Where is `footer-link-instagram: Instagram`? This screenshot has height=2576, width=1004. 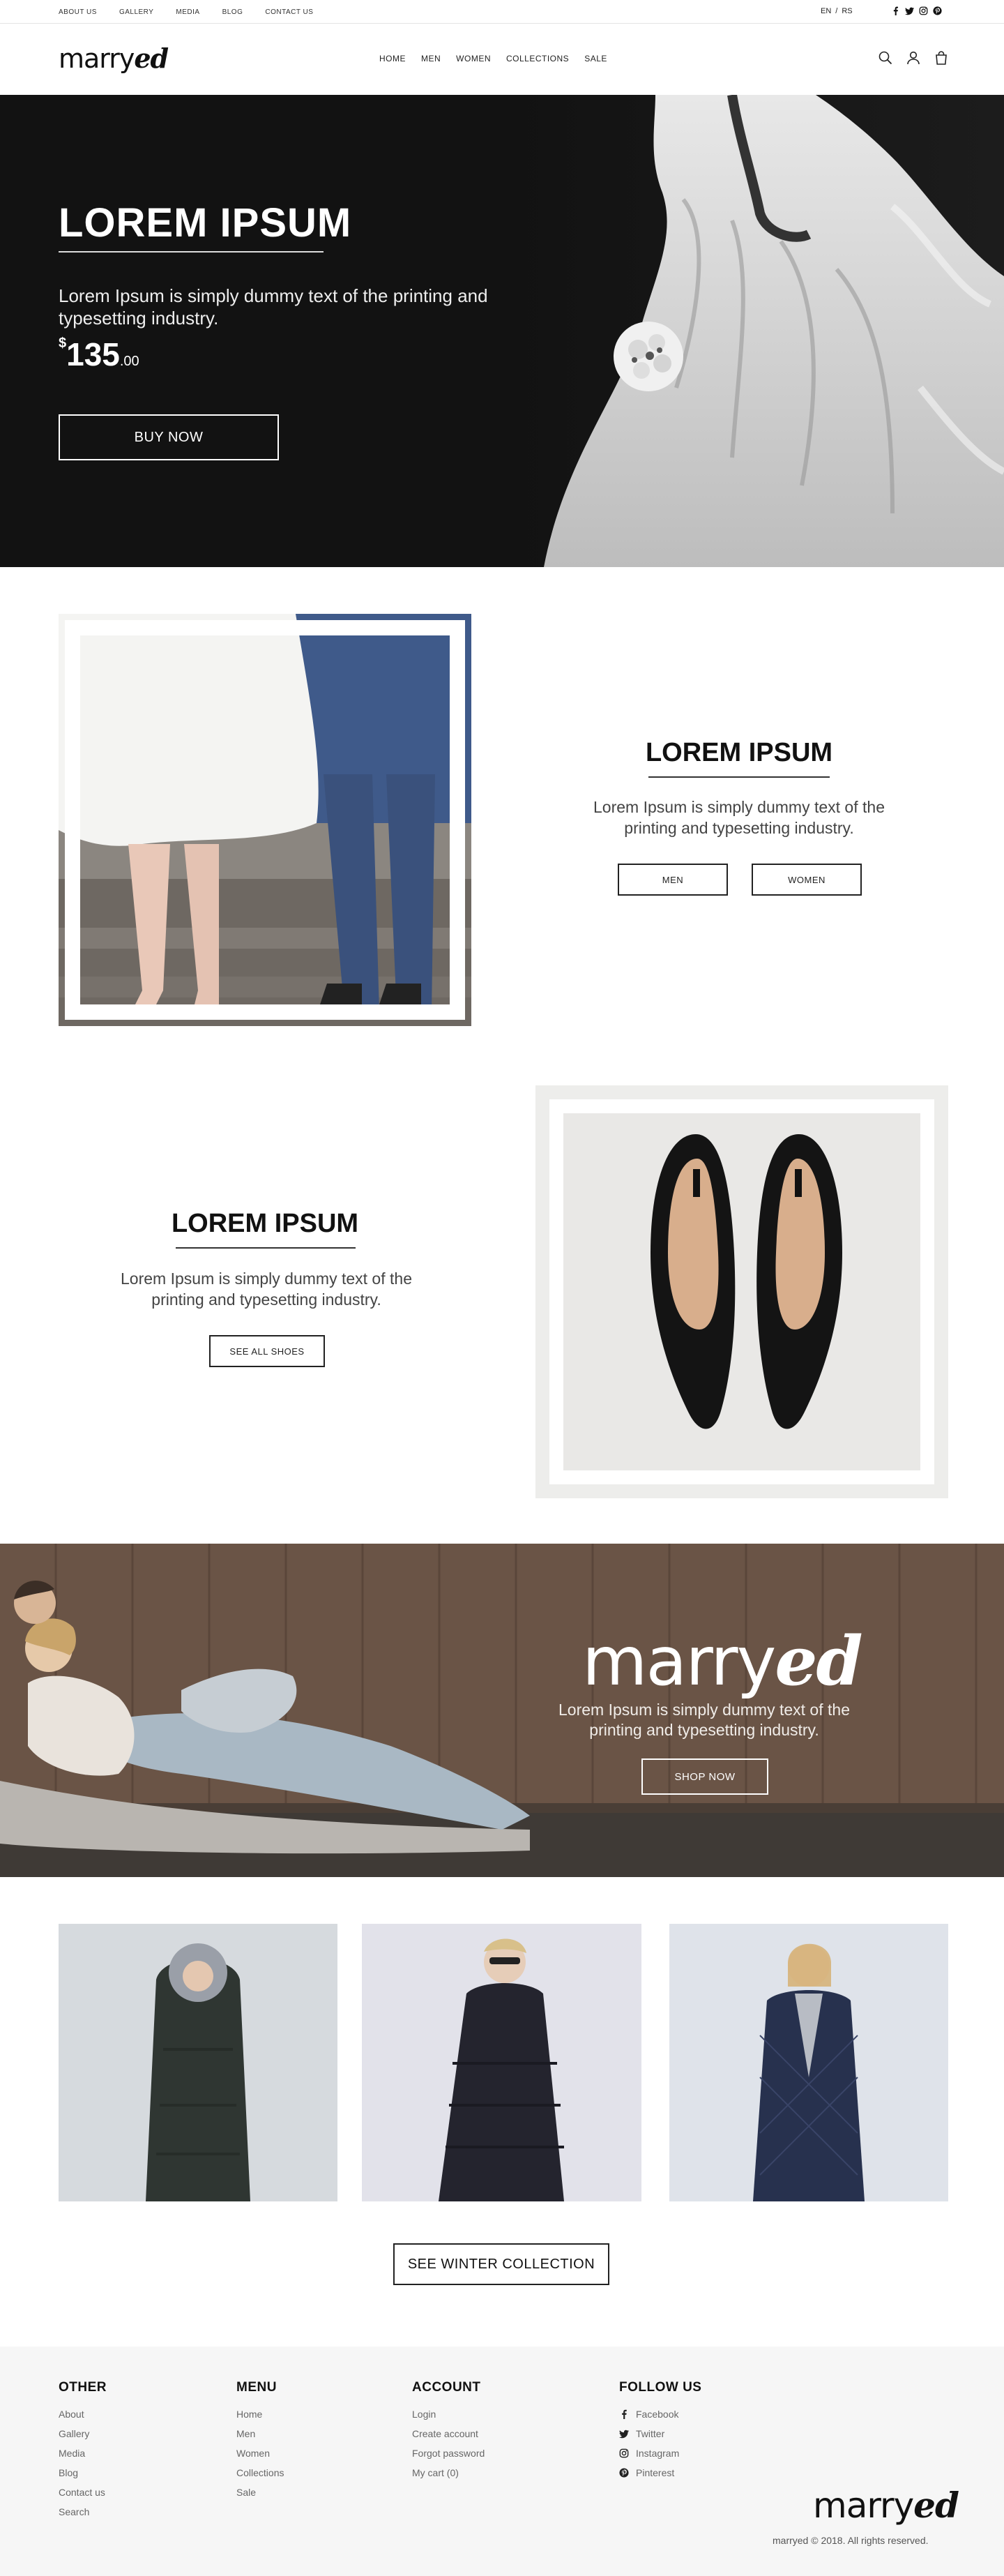
footer-link-instagram: Instagram is located at coordinates (660, 2453).